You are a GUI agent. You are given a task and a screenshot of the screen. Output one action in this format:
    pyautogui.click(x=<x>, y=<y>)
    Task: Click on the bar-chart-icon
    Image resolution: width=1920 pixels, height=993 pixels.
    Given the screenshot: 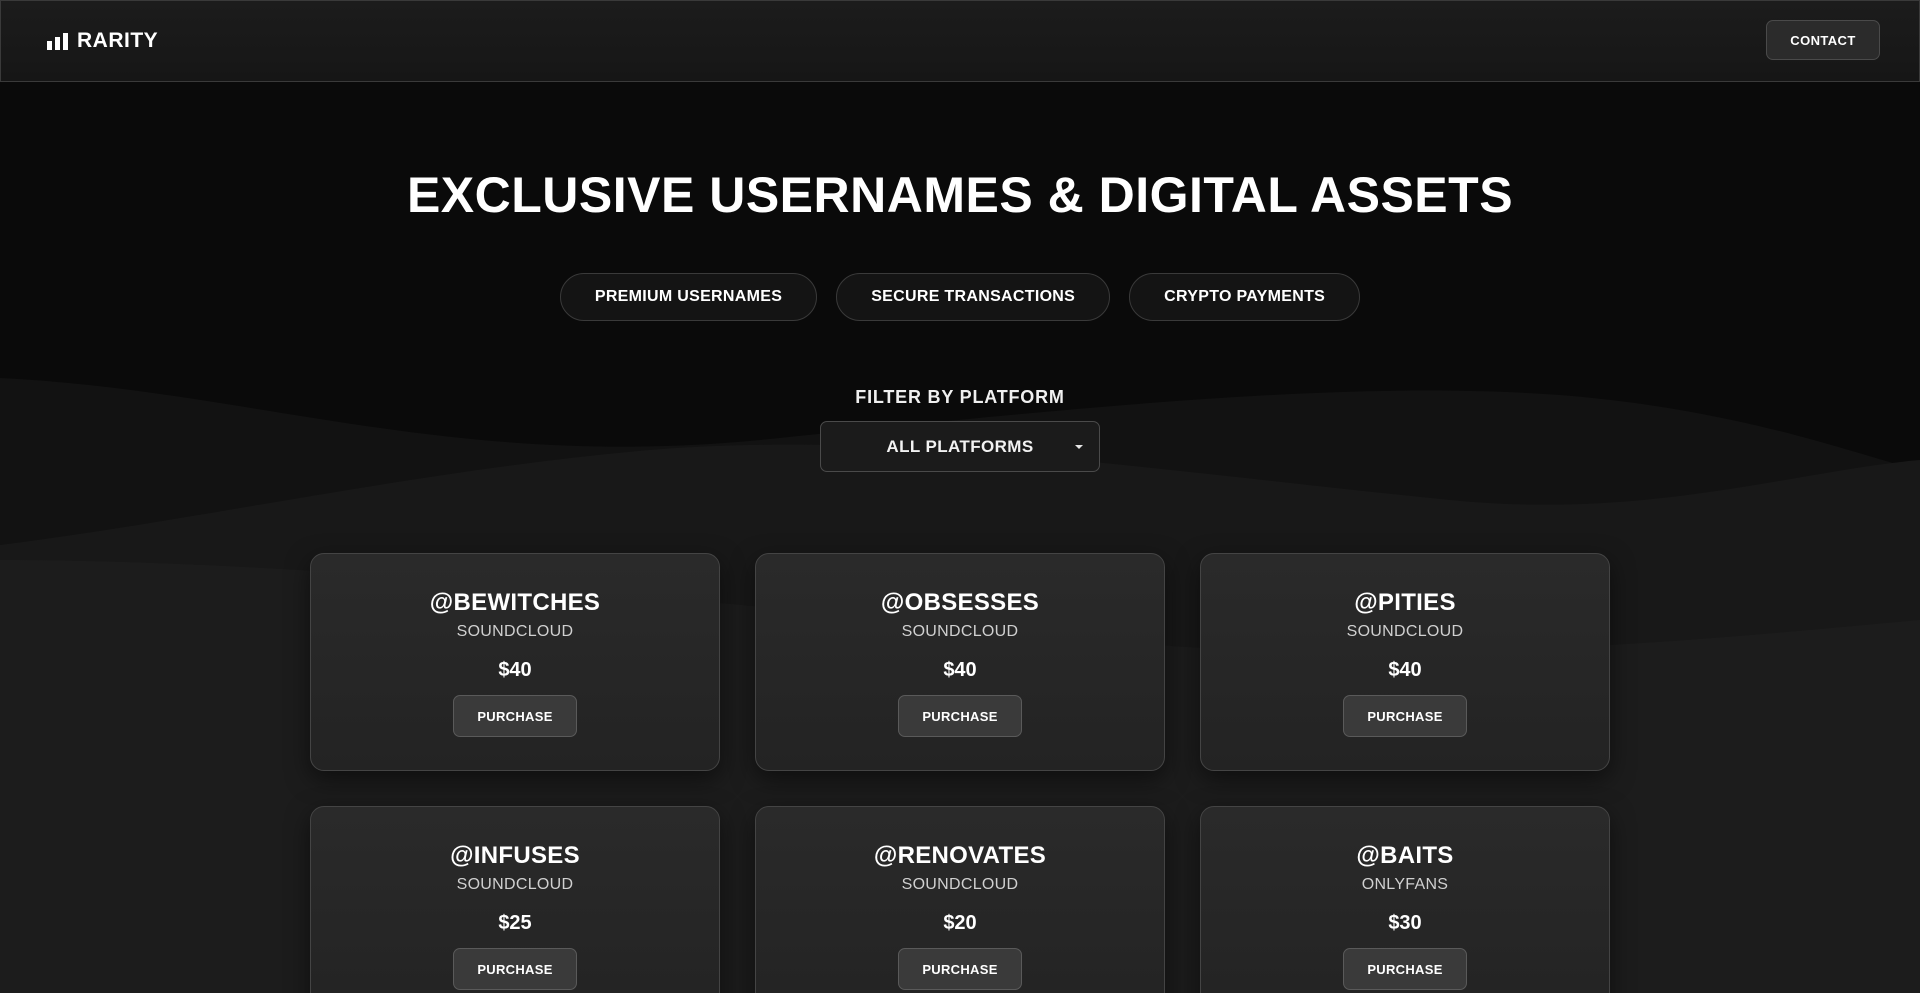 What is the action you would take?
    pyautogui.click(x=57, y=41)
    